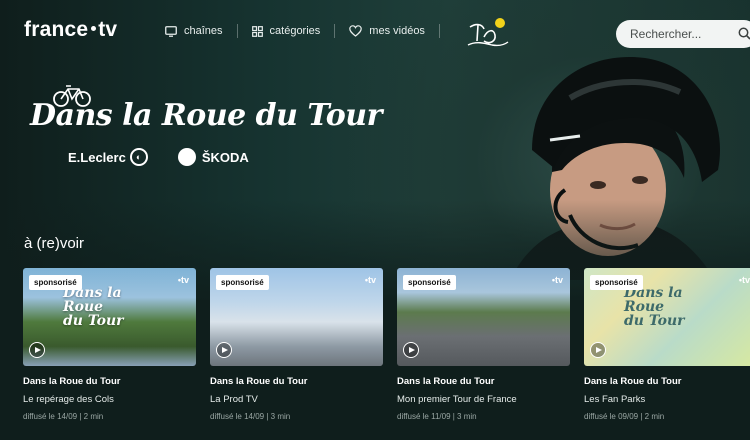  I want to click on card-meta: diffusé le 11/09 | 3 min, so click(437, 416).